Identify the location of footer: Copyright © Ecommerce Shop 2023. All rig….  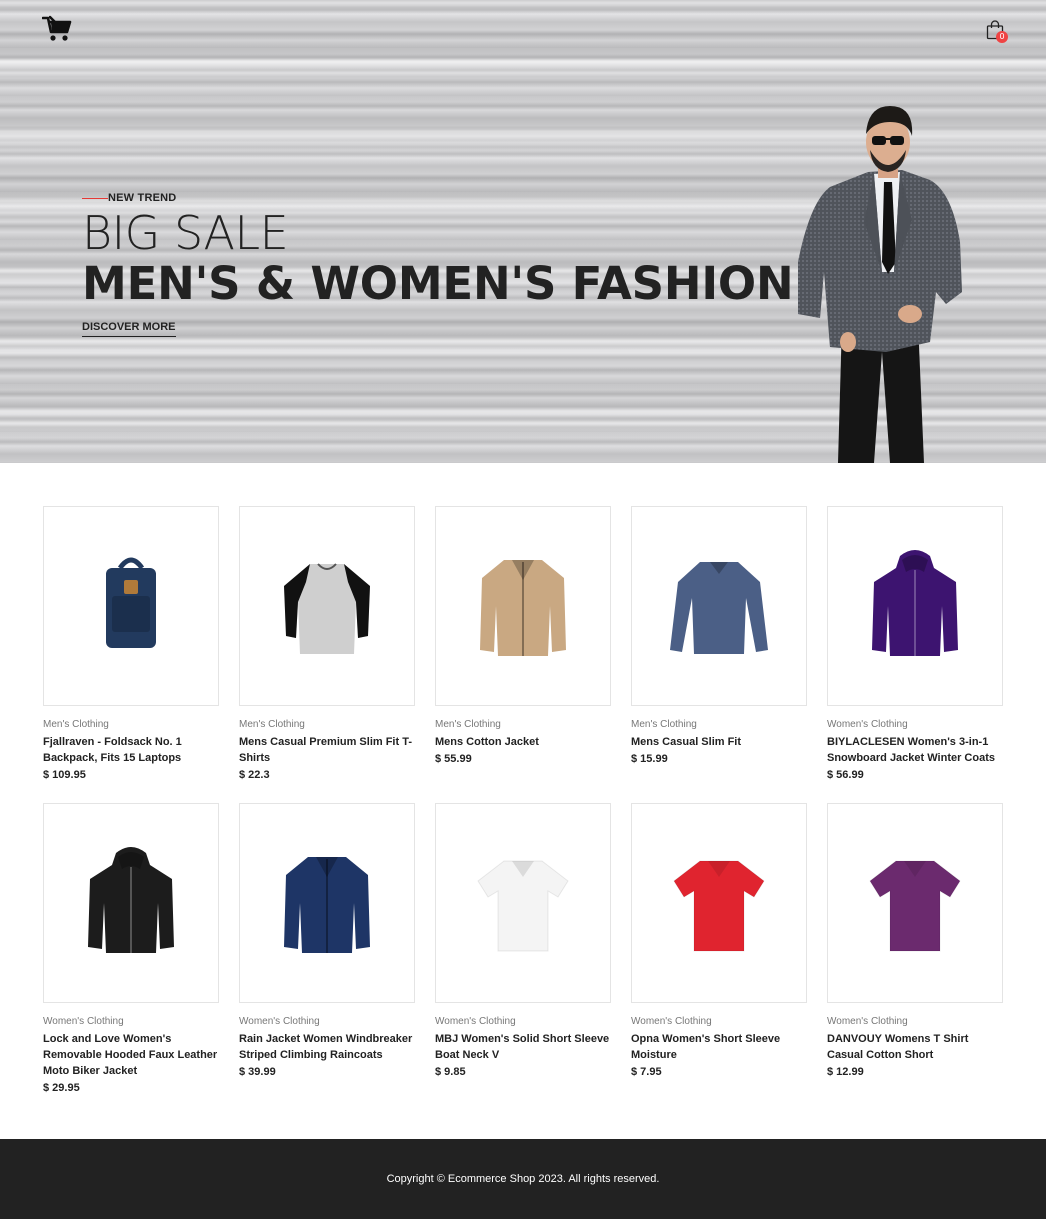
(523, 1179).